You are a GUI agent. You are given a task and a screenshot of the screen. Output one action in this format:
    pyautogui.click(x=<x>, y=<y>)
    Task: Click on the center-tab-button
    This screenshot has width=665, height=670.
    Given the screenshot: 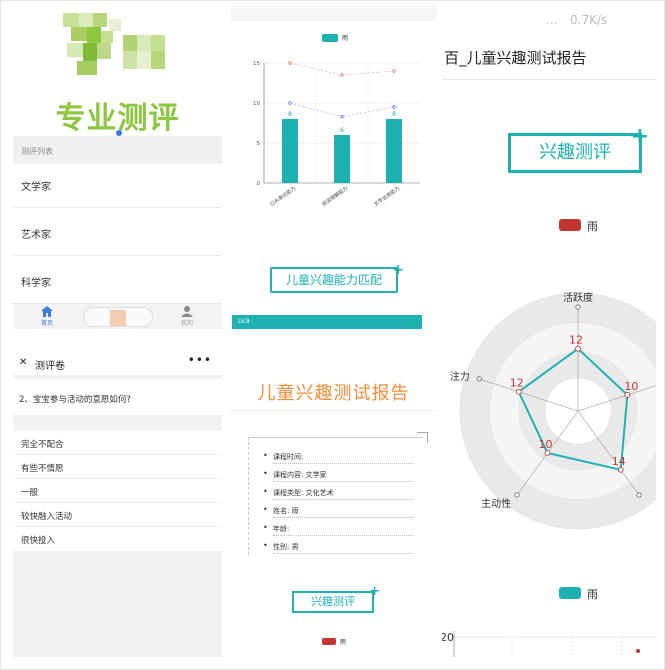 What is the action you would take?
    pyautogui.click(x=118, y=317)
    